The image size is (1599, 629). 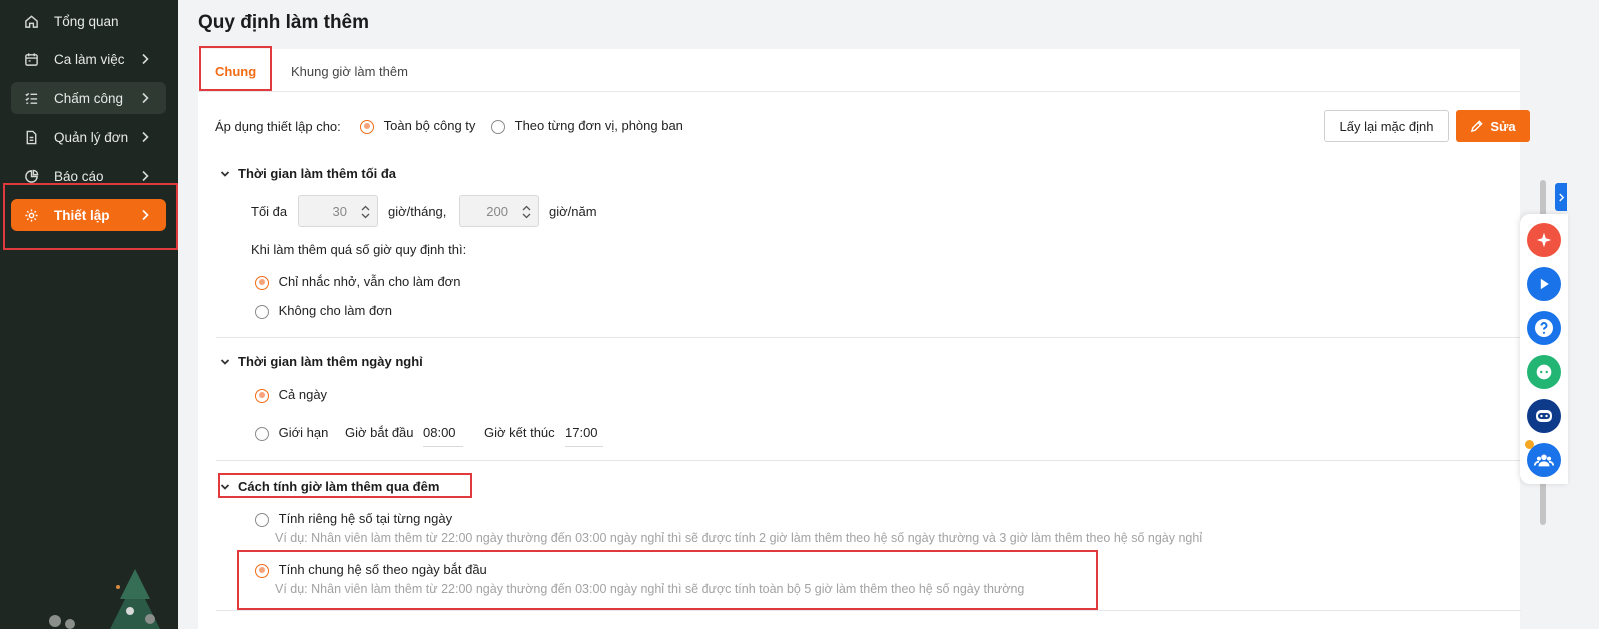 I want to click on overnight-option-separate: Tính riêng hệ số tại từng ngày, so click(x=353, y=519).